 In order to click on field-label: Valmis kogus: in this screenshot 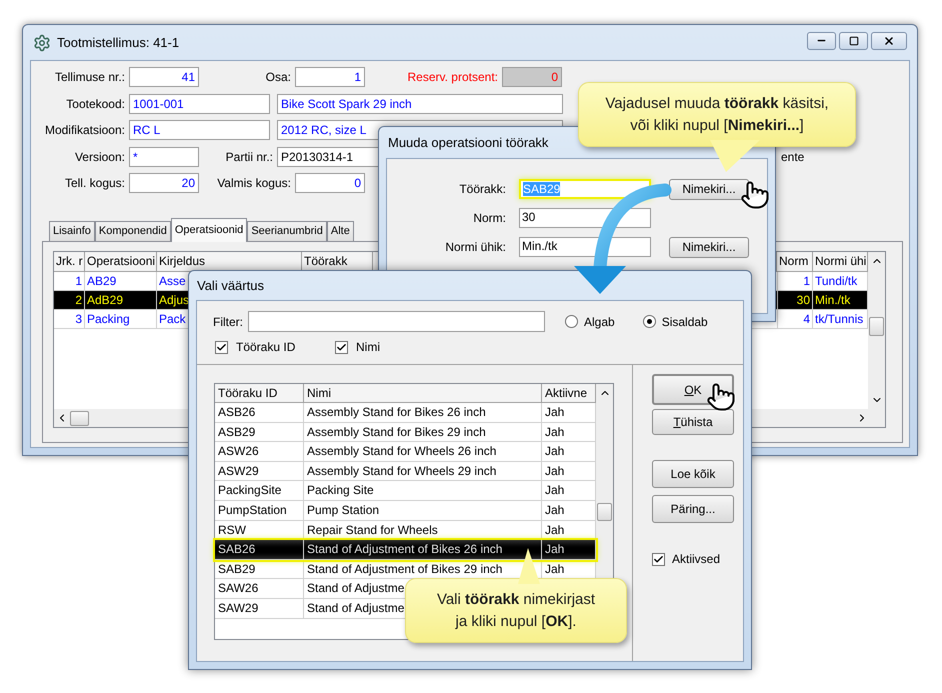, I will do `click(253, 183)`.